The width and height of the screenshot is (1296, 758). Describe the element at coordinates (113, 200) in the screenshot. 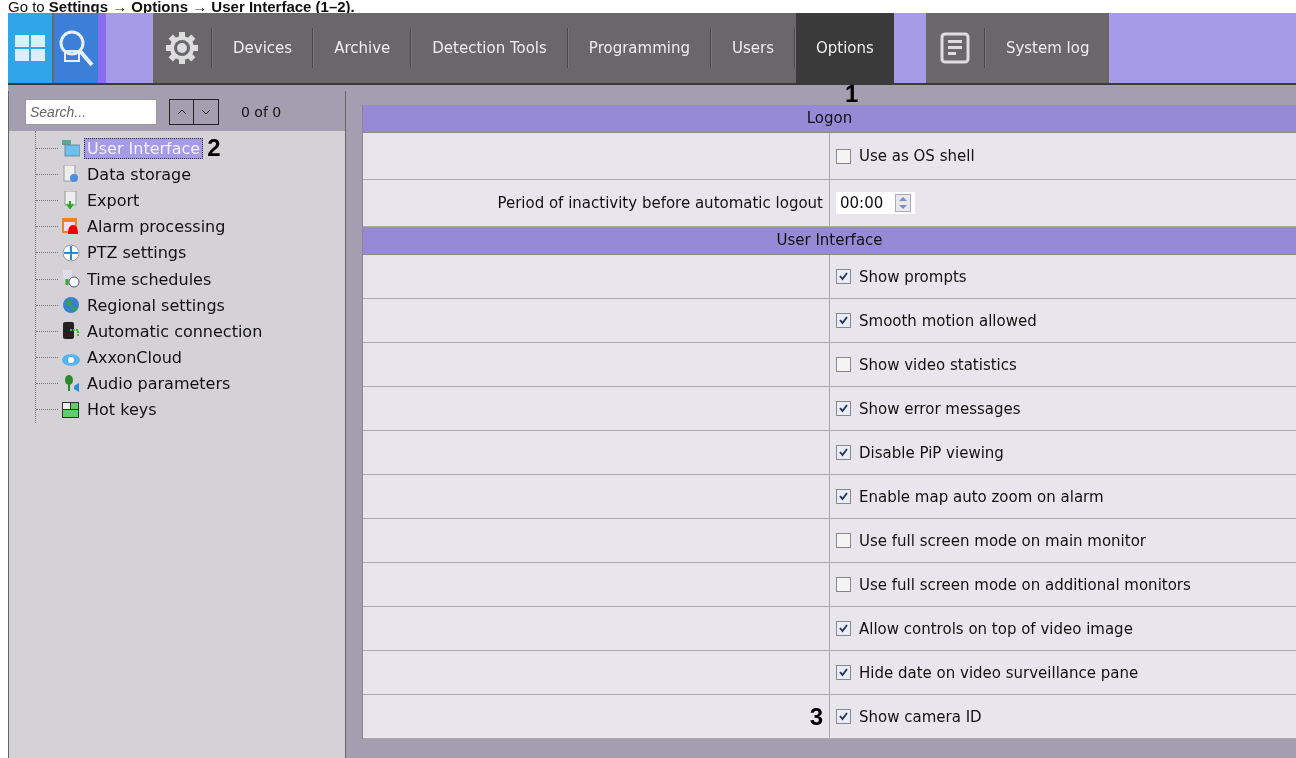

I see `tree-item: Export` at that location.